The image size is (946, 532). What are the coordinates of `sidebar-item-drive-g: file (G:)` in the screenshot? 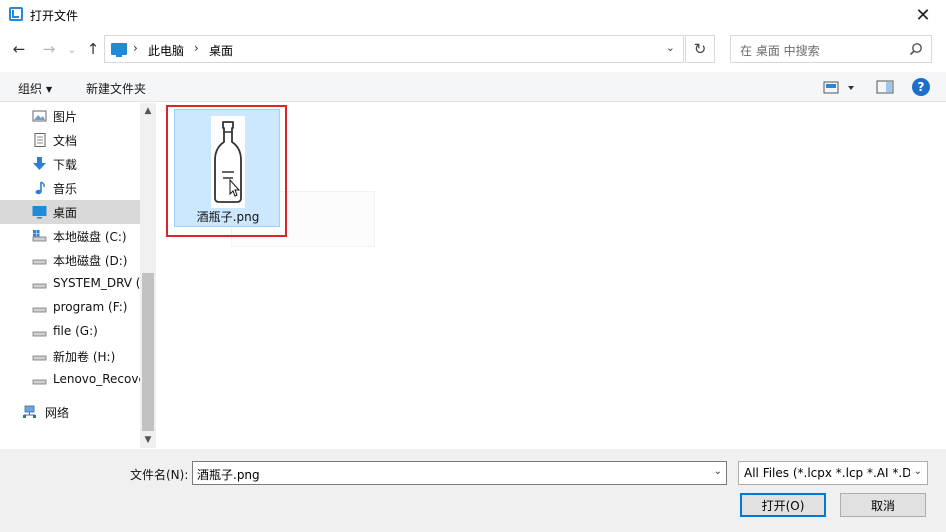 It's located at (70, 332).